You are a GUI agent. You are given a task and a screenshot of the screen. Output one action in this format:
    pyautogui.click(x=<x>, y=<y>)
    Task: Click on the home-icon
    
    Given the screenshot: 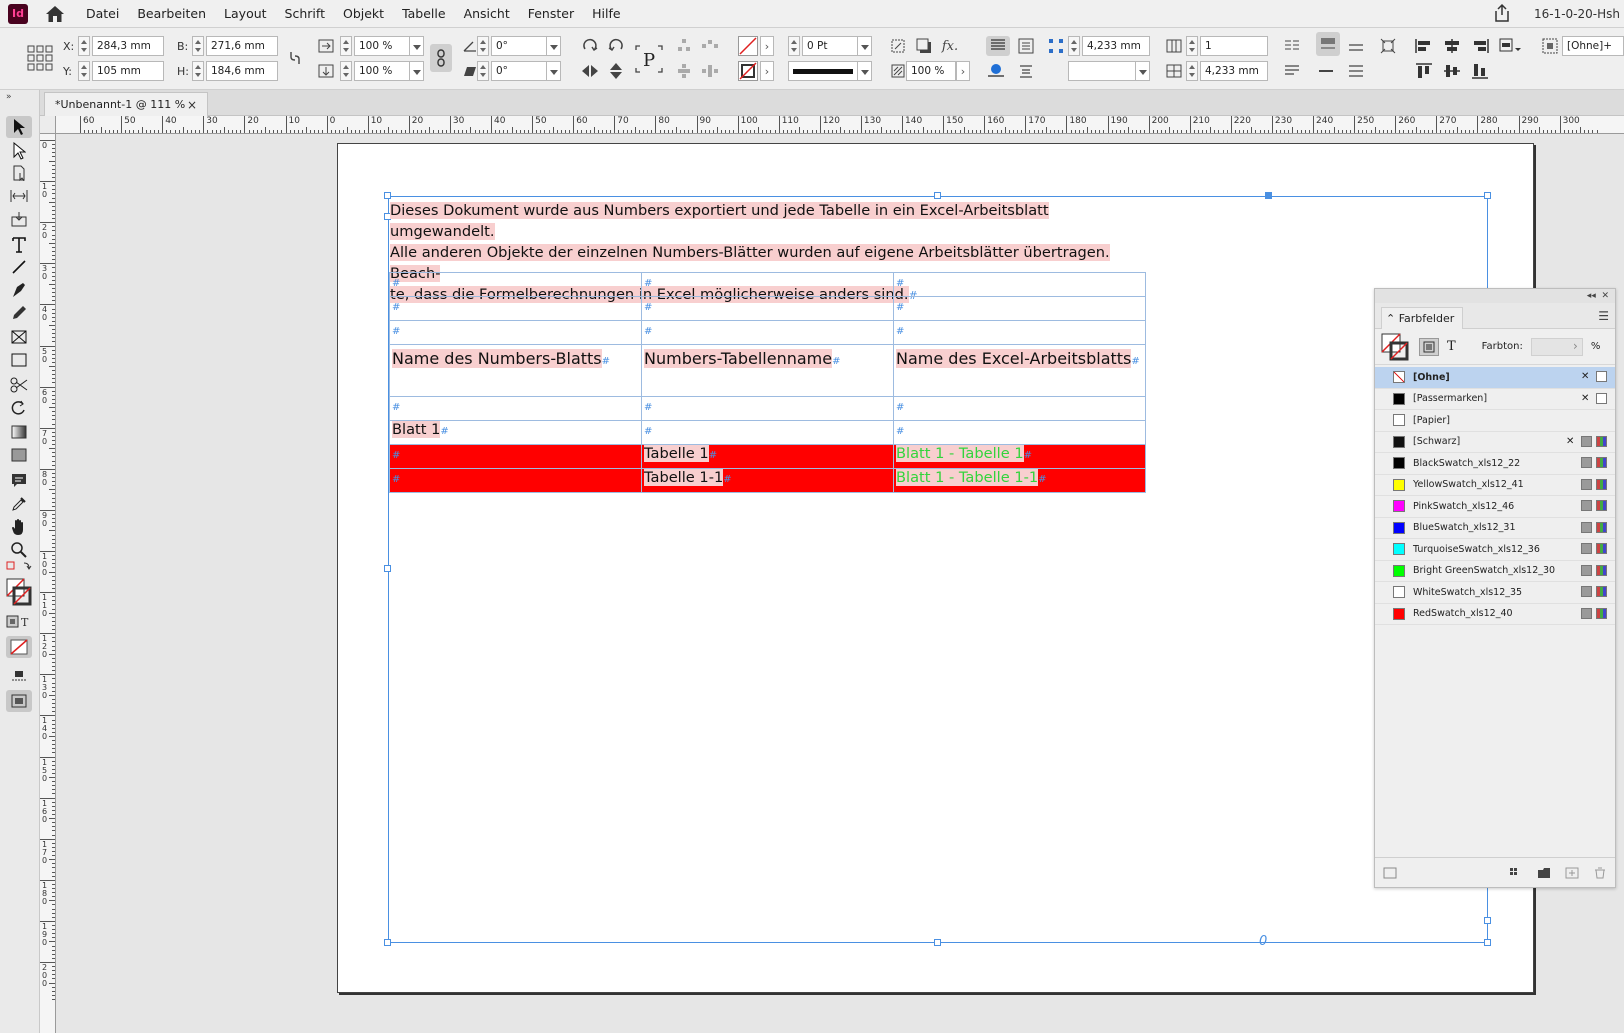 What is the action you would take?
    pyautogui.click(x=55, y=14)
    